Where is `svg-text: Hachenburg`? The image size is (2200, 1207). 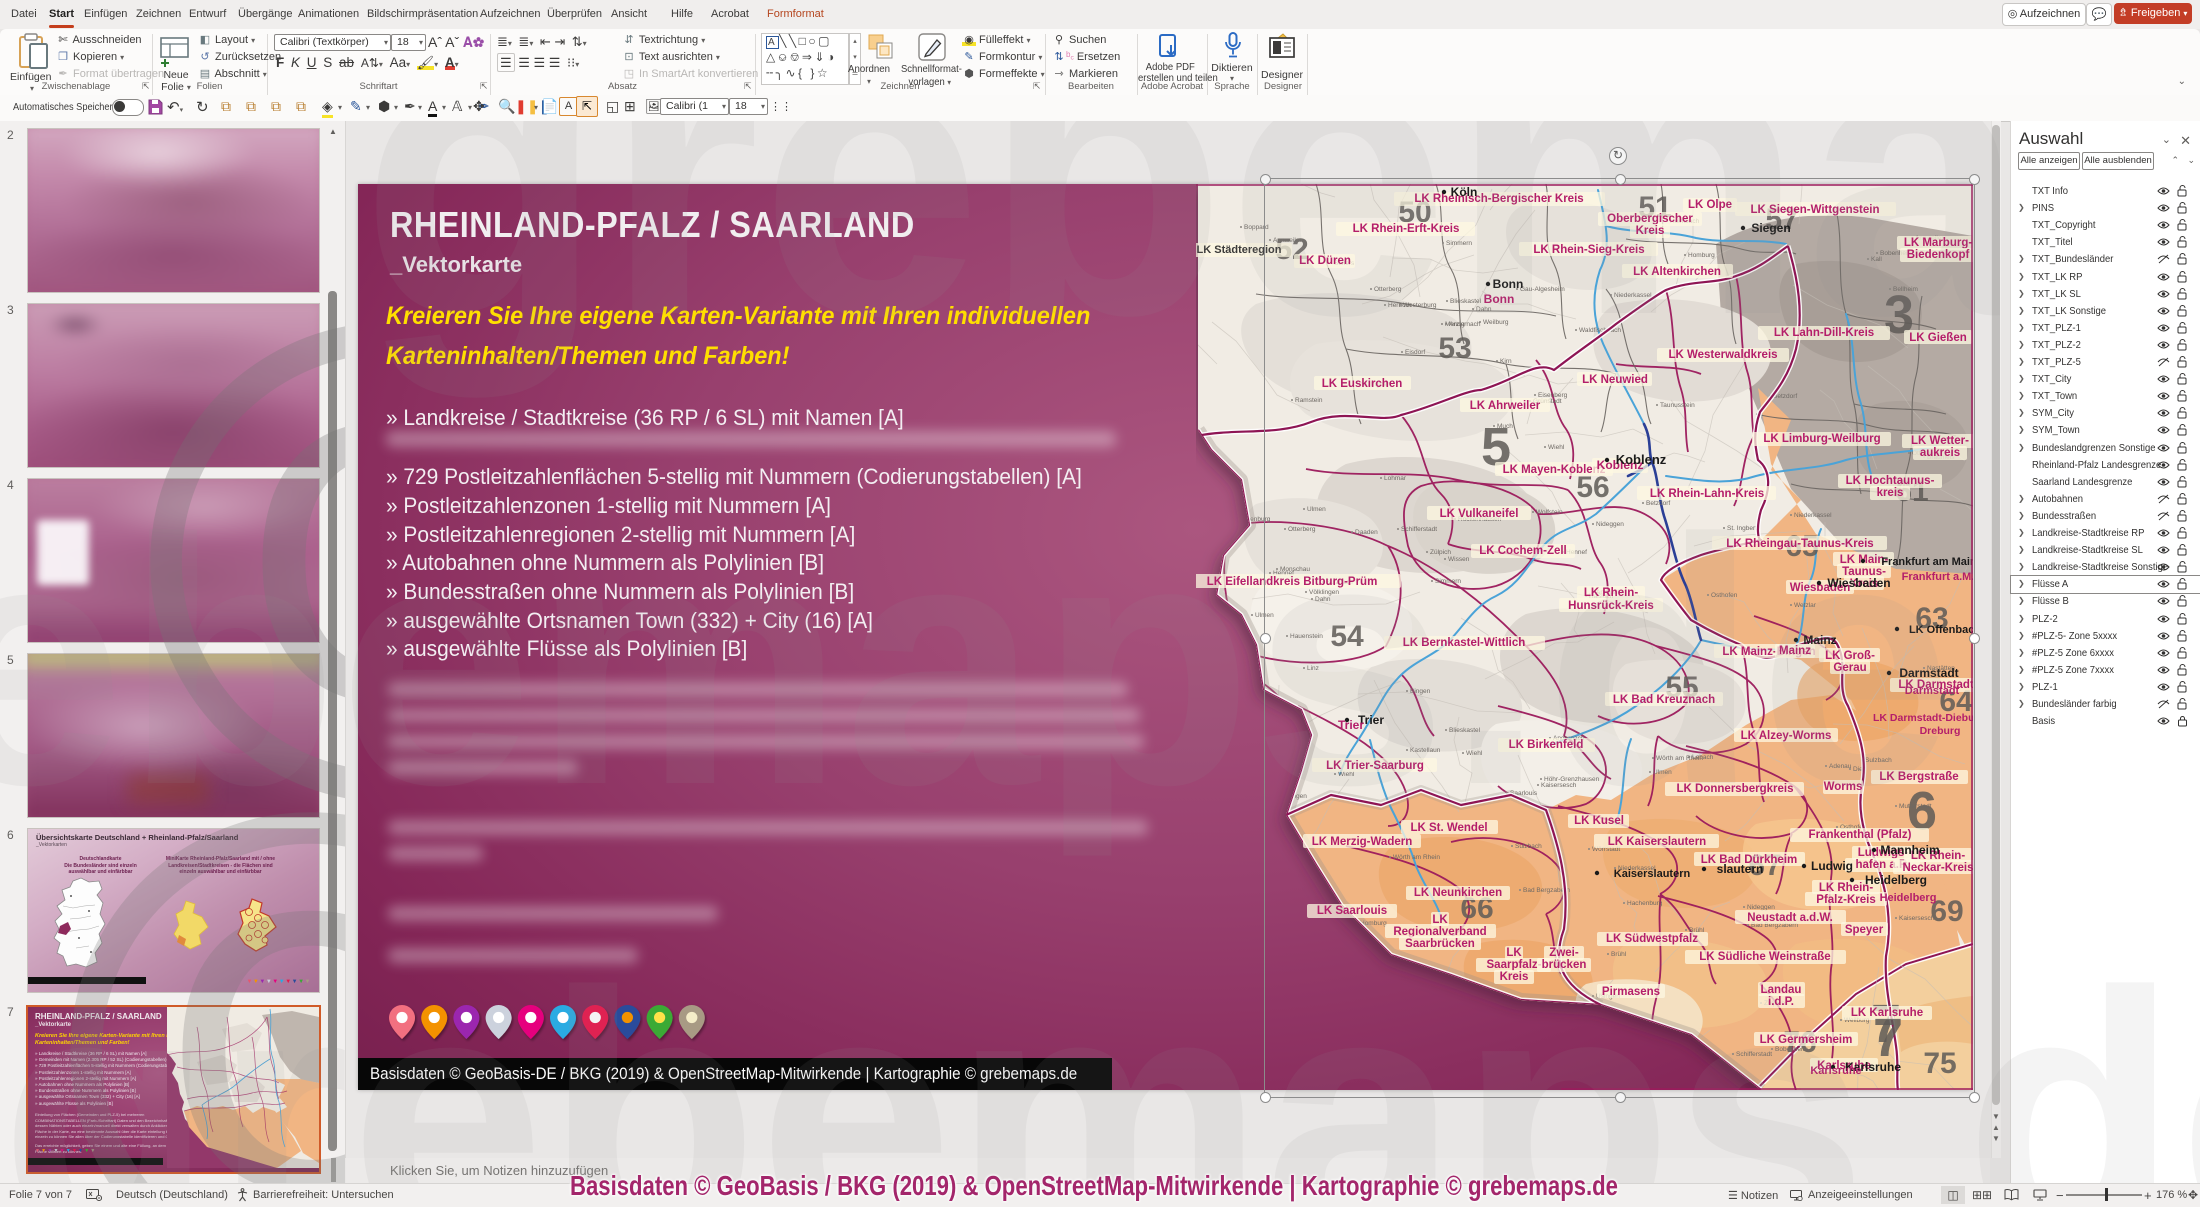
svg-text: Hachenburg is located at coordinates (1645, 903).